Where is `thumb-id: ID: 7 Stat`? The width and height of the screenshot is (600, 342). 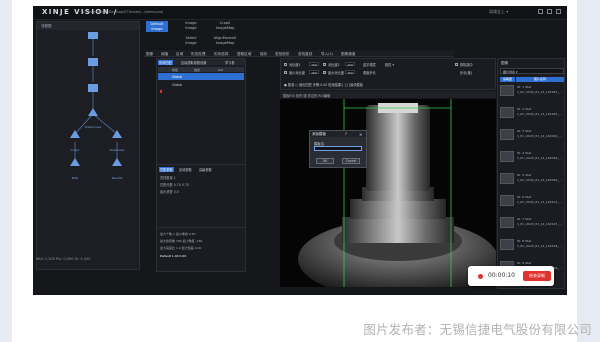
thumb-id: ID: 7 Stat is located at coordinates (524, 219).